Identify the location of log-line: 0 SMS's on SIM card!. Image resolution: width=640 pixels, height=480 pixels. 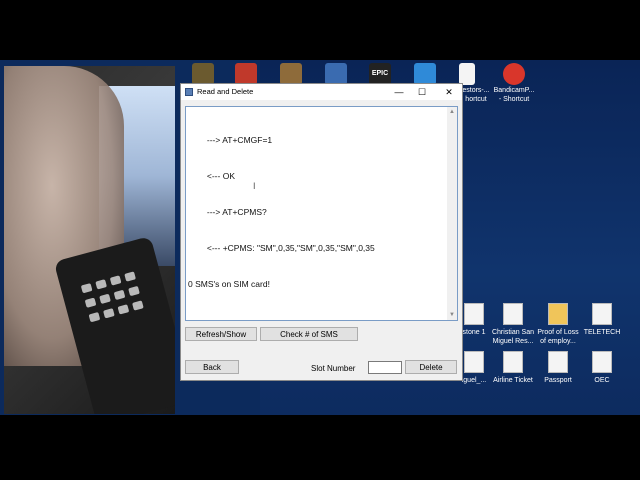
(229, 284).